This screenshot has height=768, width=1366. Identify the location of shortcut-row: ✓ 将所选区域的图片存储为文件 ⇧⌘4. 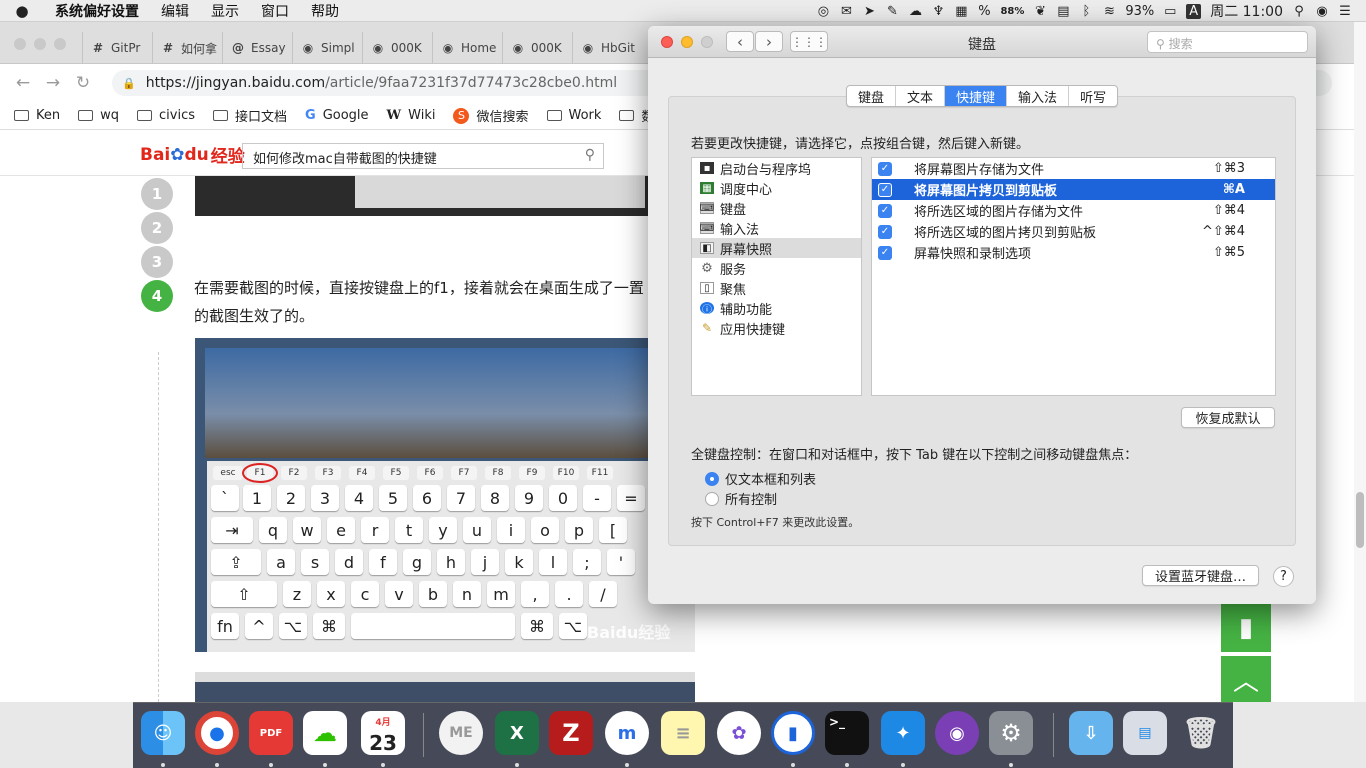
(1073, 210).